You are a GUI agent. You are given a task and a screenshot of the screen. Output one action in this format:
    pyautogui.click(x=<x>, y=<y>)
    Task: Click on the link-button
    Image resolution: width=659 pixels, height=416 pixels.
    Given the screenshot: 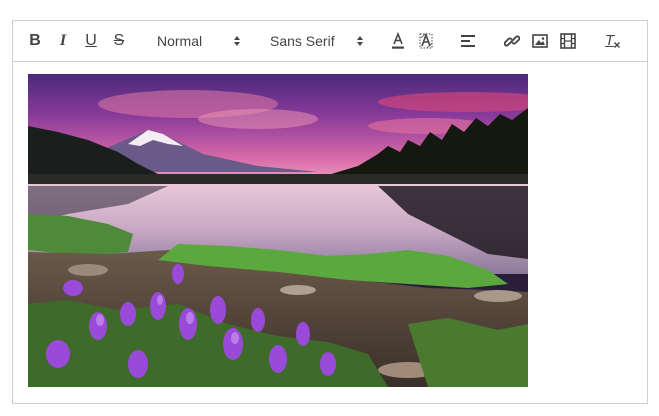 What is the action you would take?
    pyautogui.click(x=512, y=41)
    